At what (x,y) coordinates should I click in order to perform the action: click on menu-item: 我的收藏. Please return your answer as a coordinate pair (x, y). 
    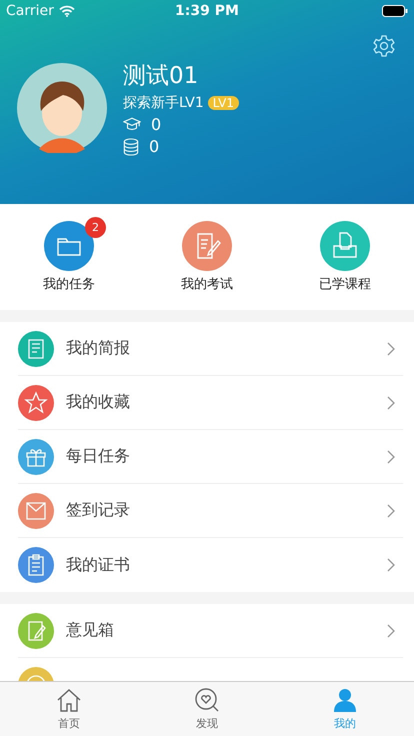
    Looking at the image, I should click on (210, 403).